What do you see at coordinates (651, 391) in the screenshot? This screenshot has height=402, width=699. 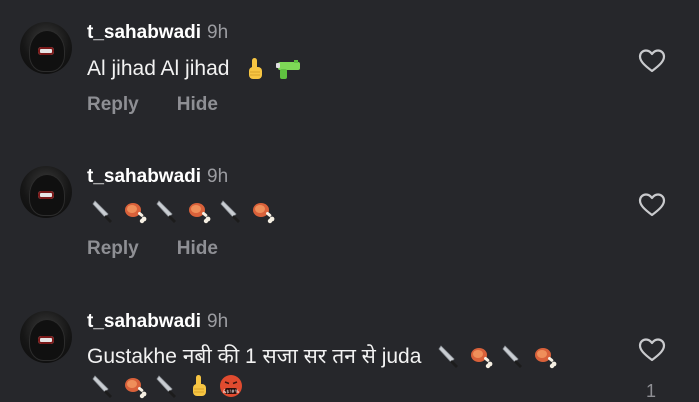 I see `like-count: 1` at bounding box center [651, 391].